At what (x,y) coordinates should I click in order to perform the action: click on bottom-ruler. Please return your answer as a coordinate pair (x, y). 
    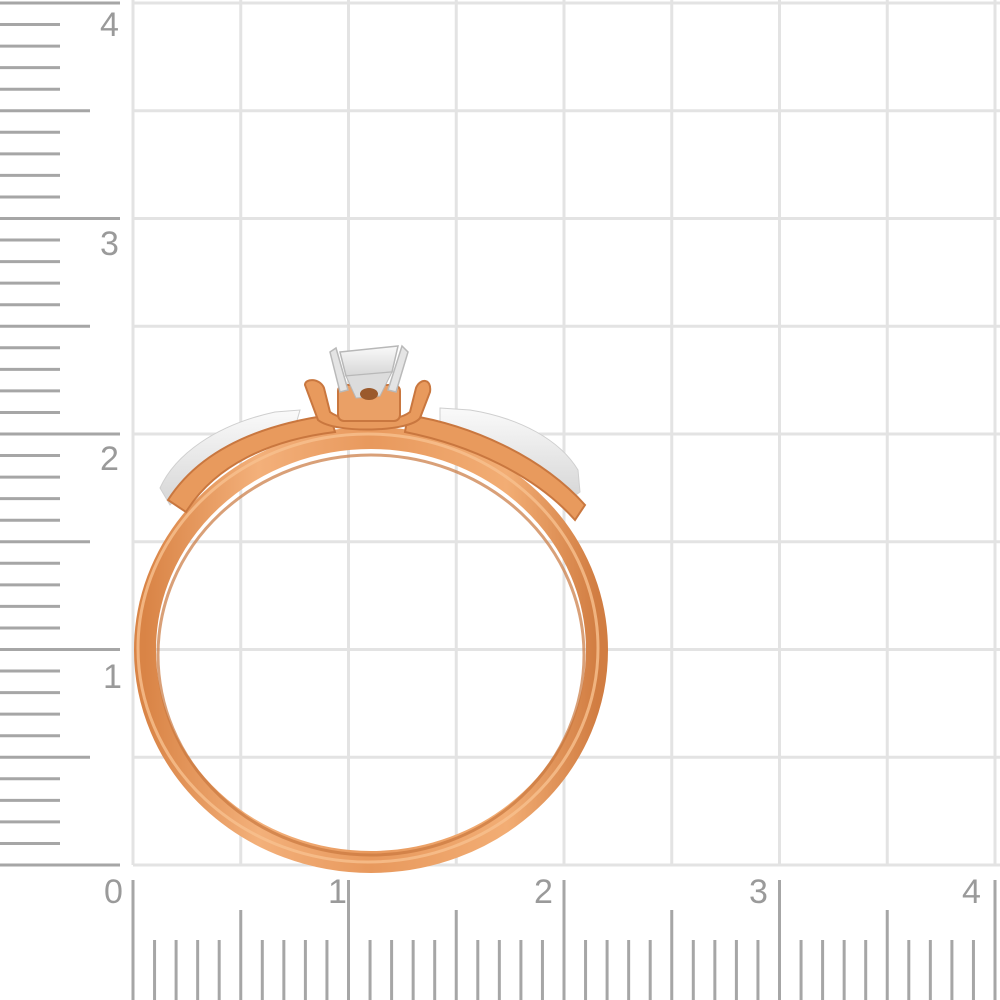
    Looking at the image, I should click on (564, 940).